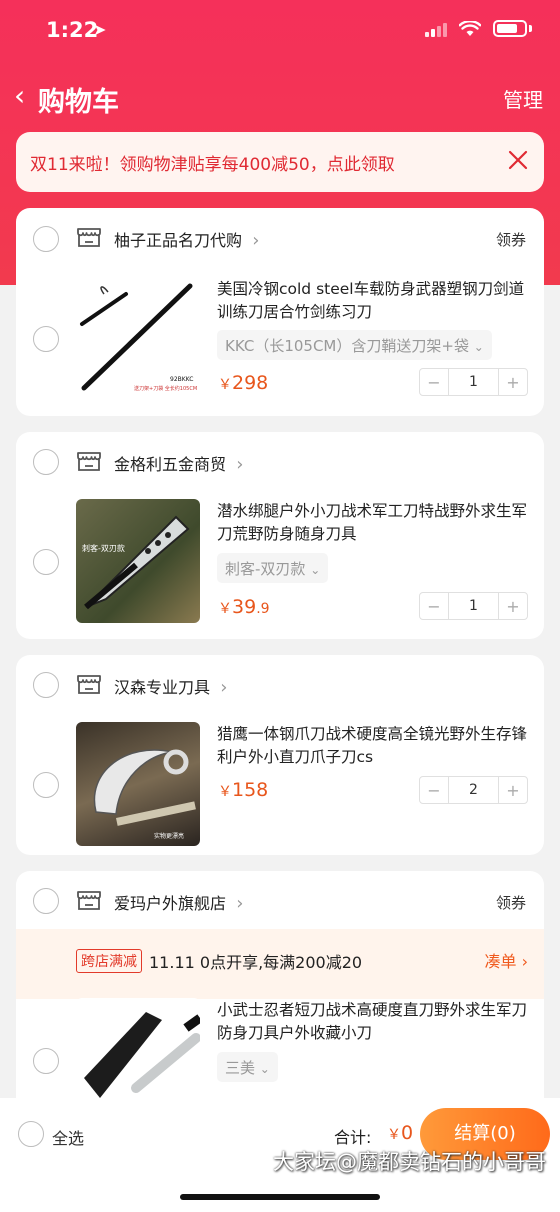 This screenshot has width=560, height=1212. What do you see at coordinates (280, 461) in the screenshot?
I see `shop-header: 金格利五金商贸 ›` at bounding box center [280, 461].